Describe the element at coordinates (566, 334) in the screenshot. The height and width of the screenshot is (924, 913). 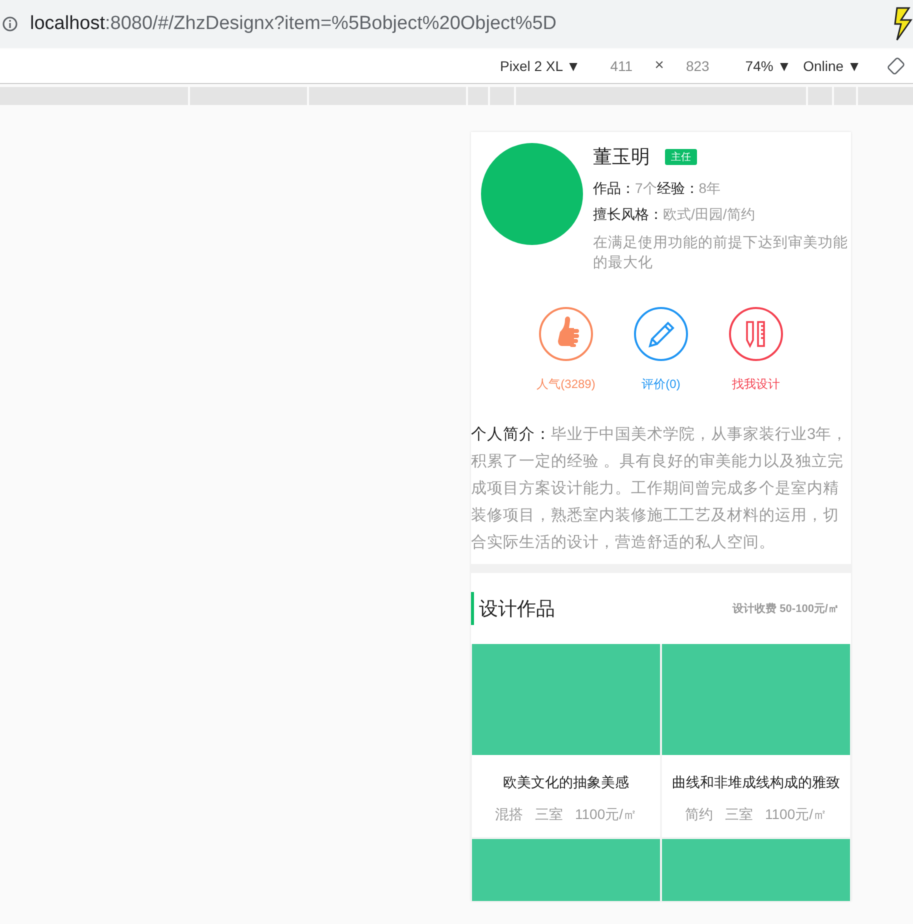
I see `thumbs-up-icon` at that location.